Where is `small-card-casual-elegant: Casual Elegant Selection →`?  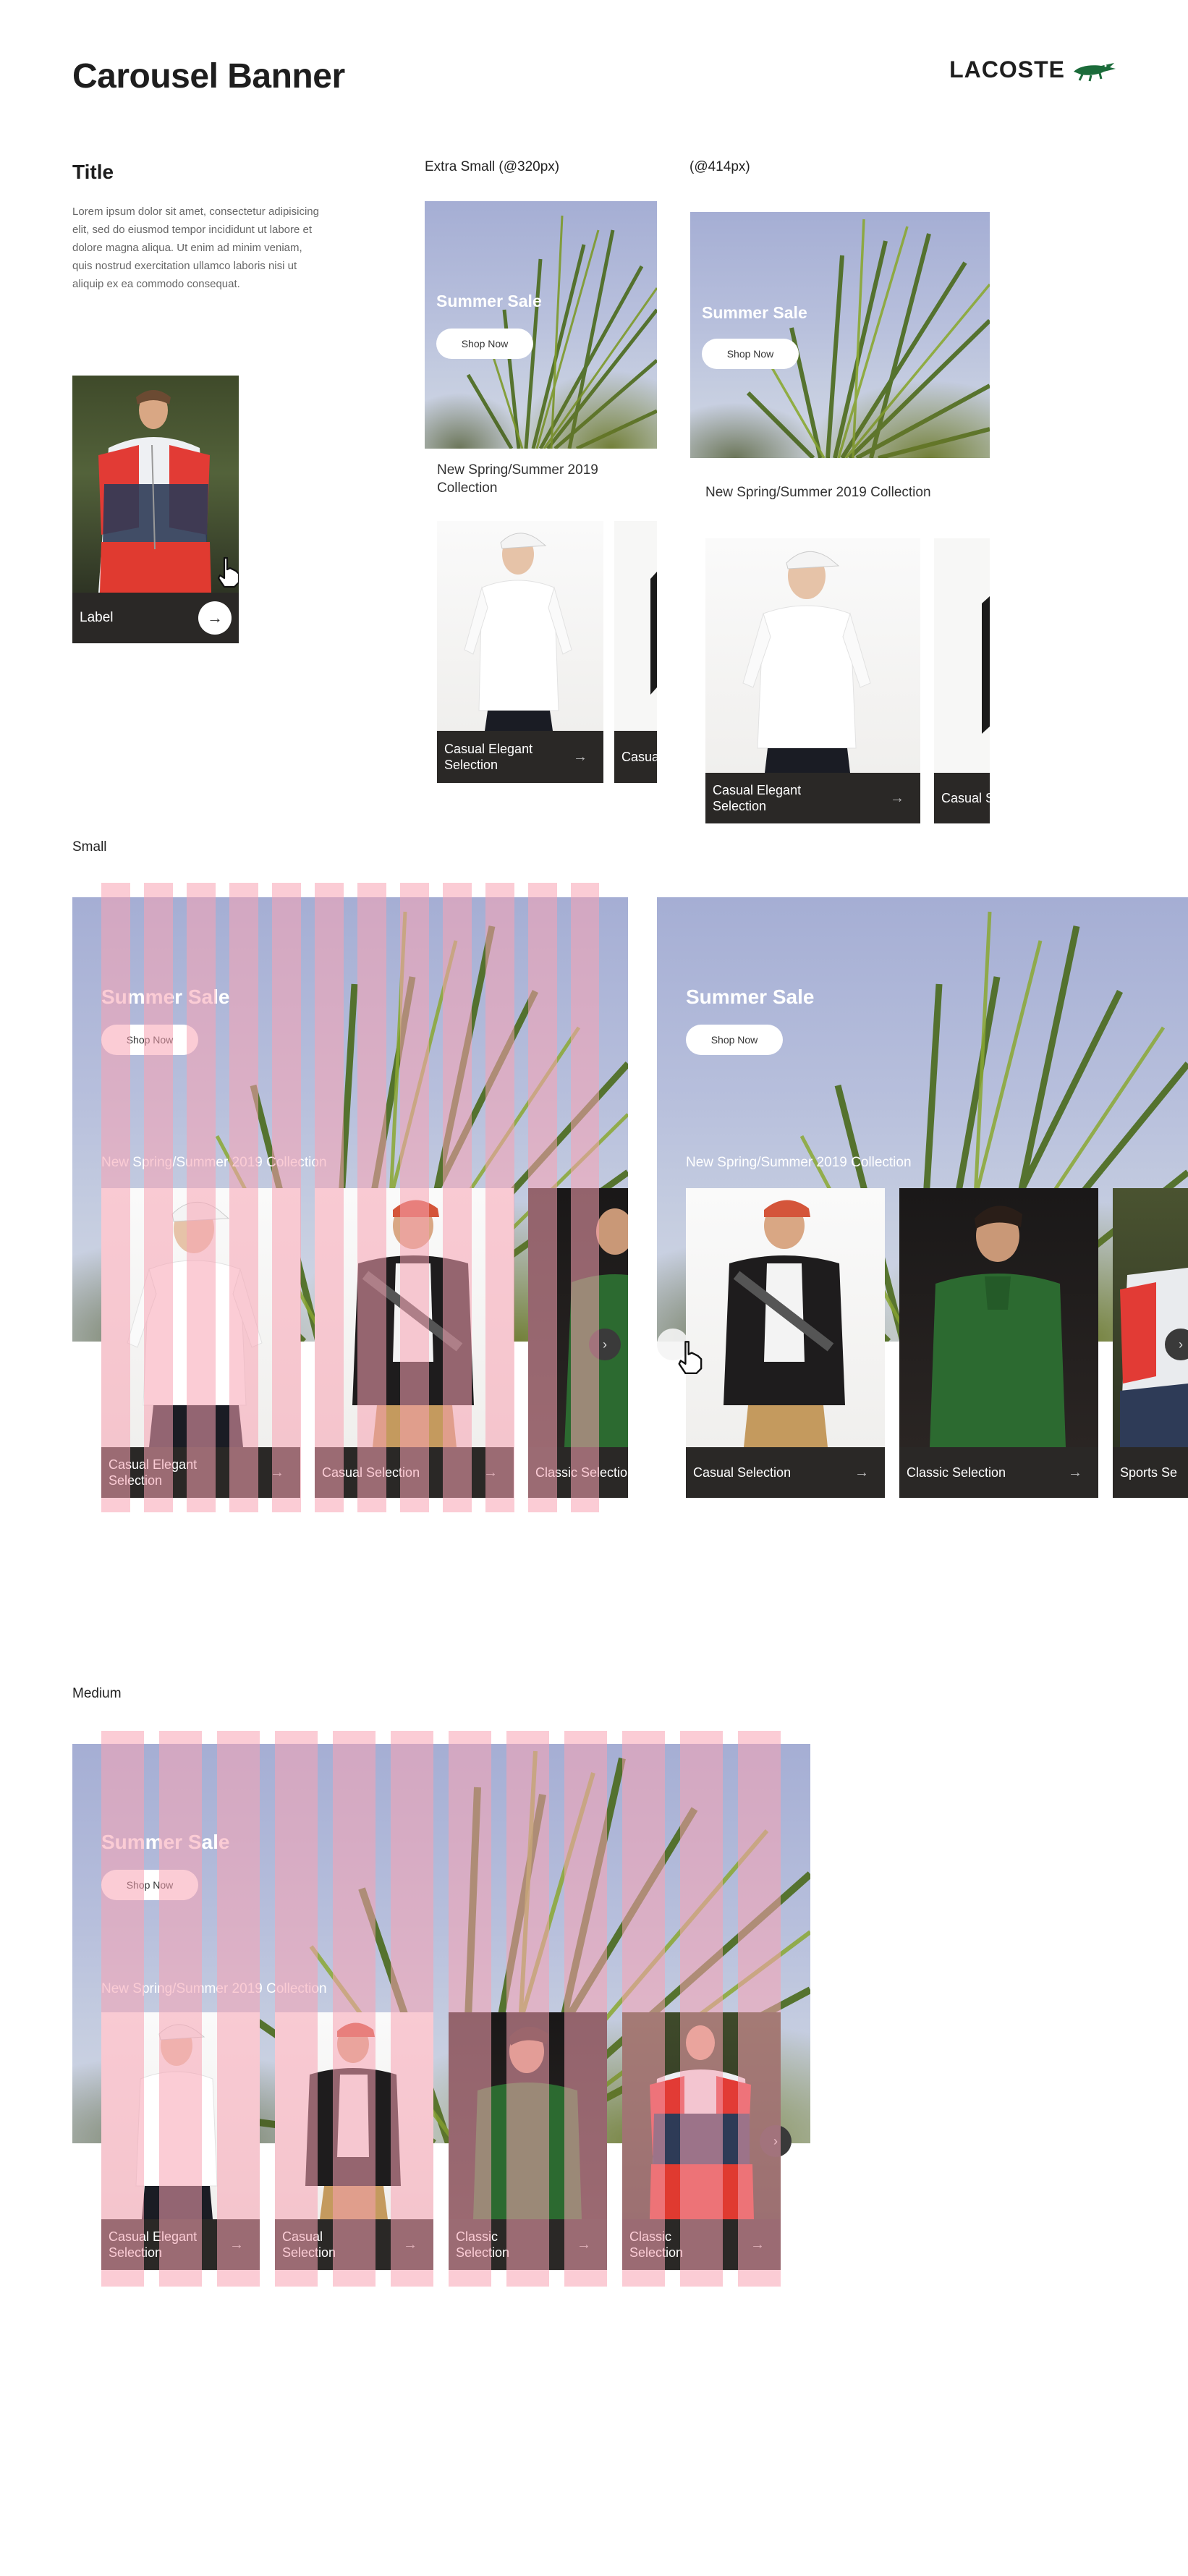
small-card-casual-elegant: Casual Elegant Selection → is located at coordinates (200, 1343).